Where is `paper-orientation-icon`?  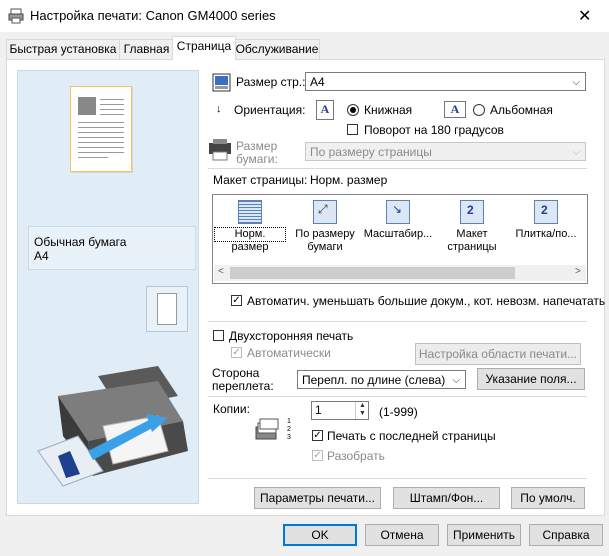 paper-orientation-icon is located at coordinates (167, 309).